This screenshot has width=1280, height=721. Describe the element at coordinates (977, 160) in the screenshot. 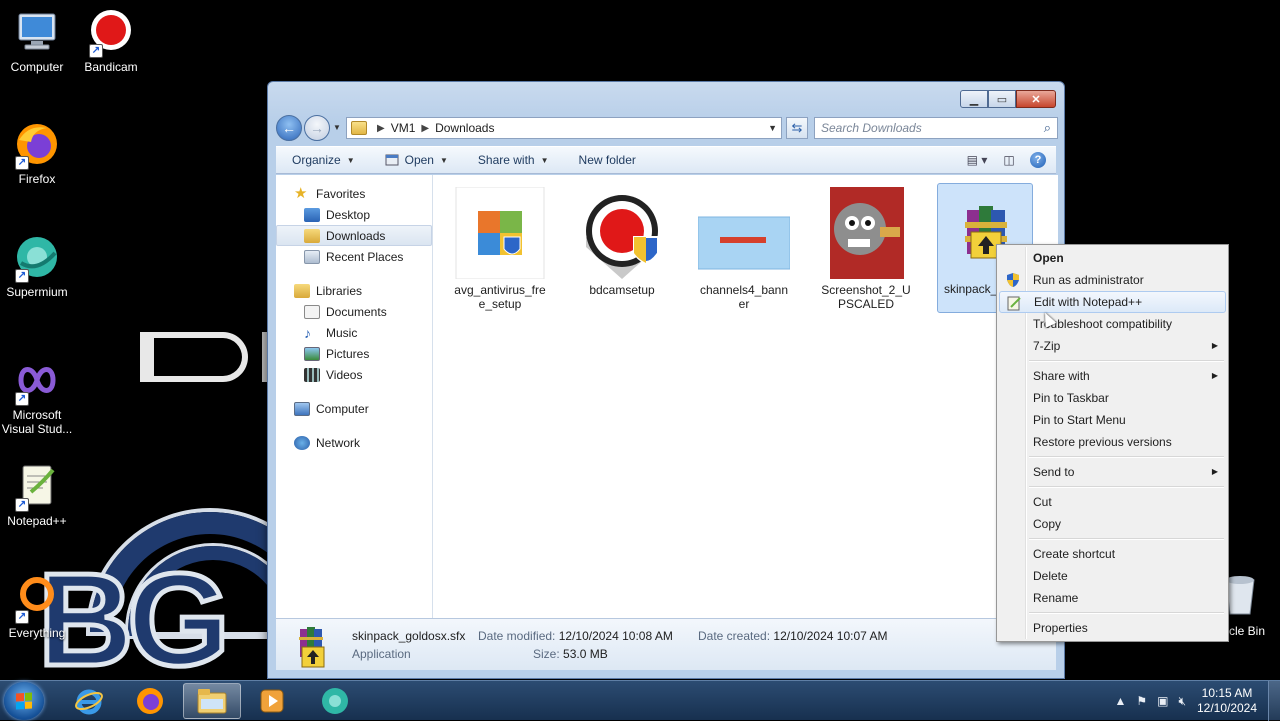

I see `change-view-button: ▤ ▾` at that location.